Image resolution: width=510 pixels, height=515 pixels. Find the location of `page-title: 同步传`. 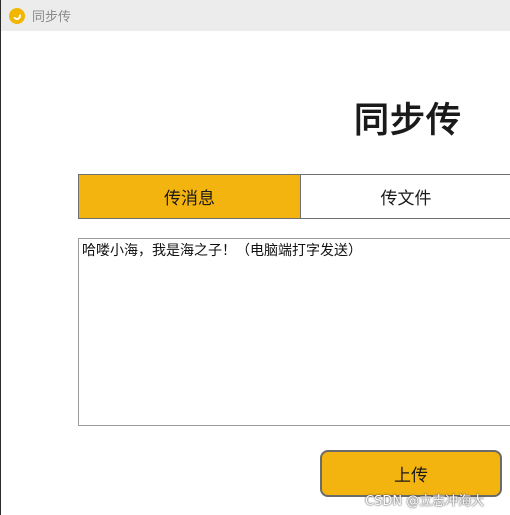

page-title: 同步传 is located at coordinates (408, 121).